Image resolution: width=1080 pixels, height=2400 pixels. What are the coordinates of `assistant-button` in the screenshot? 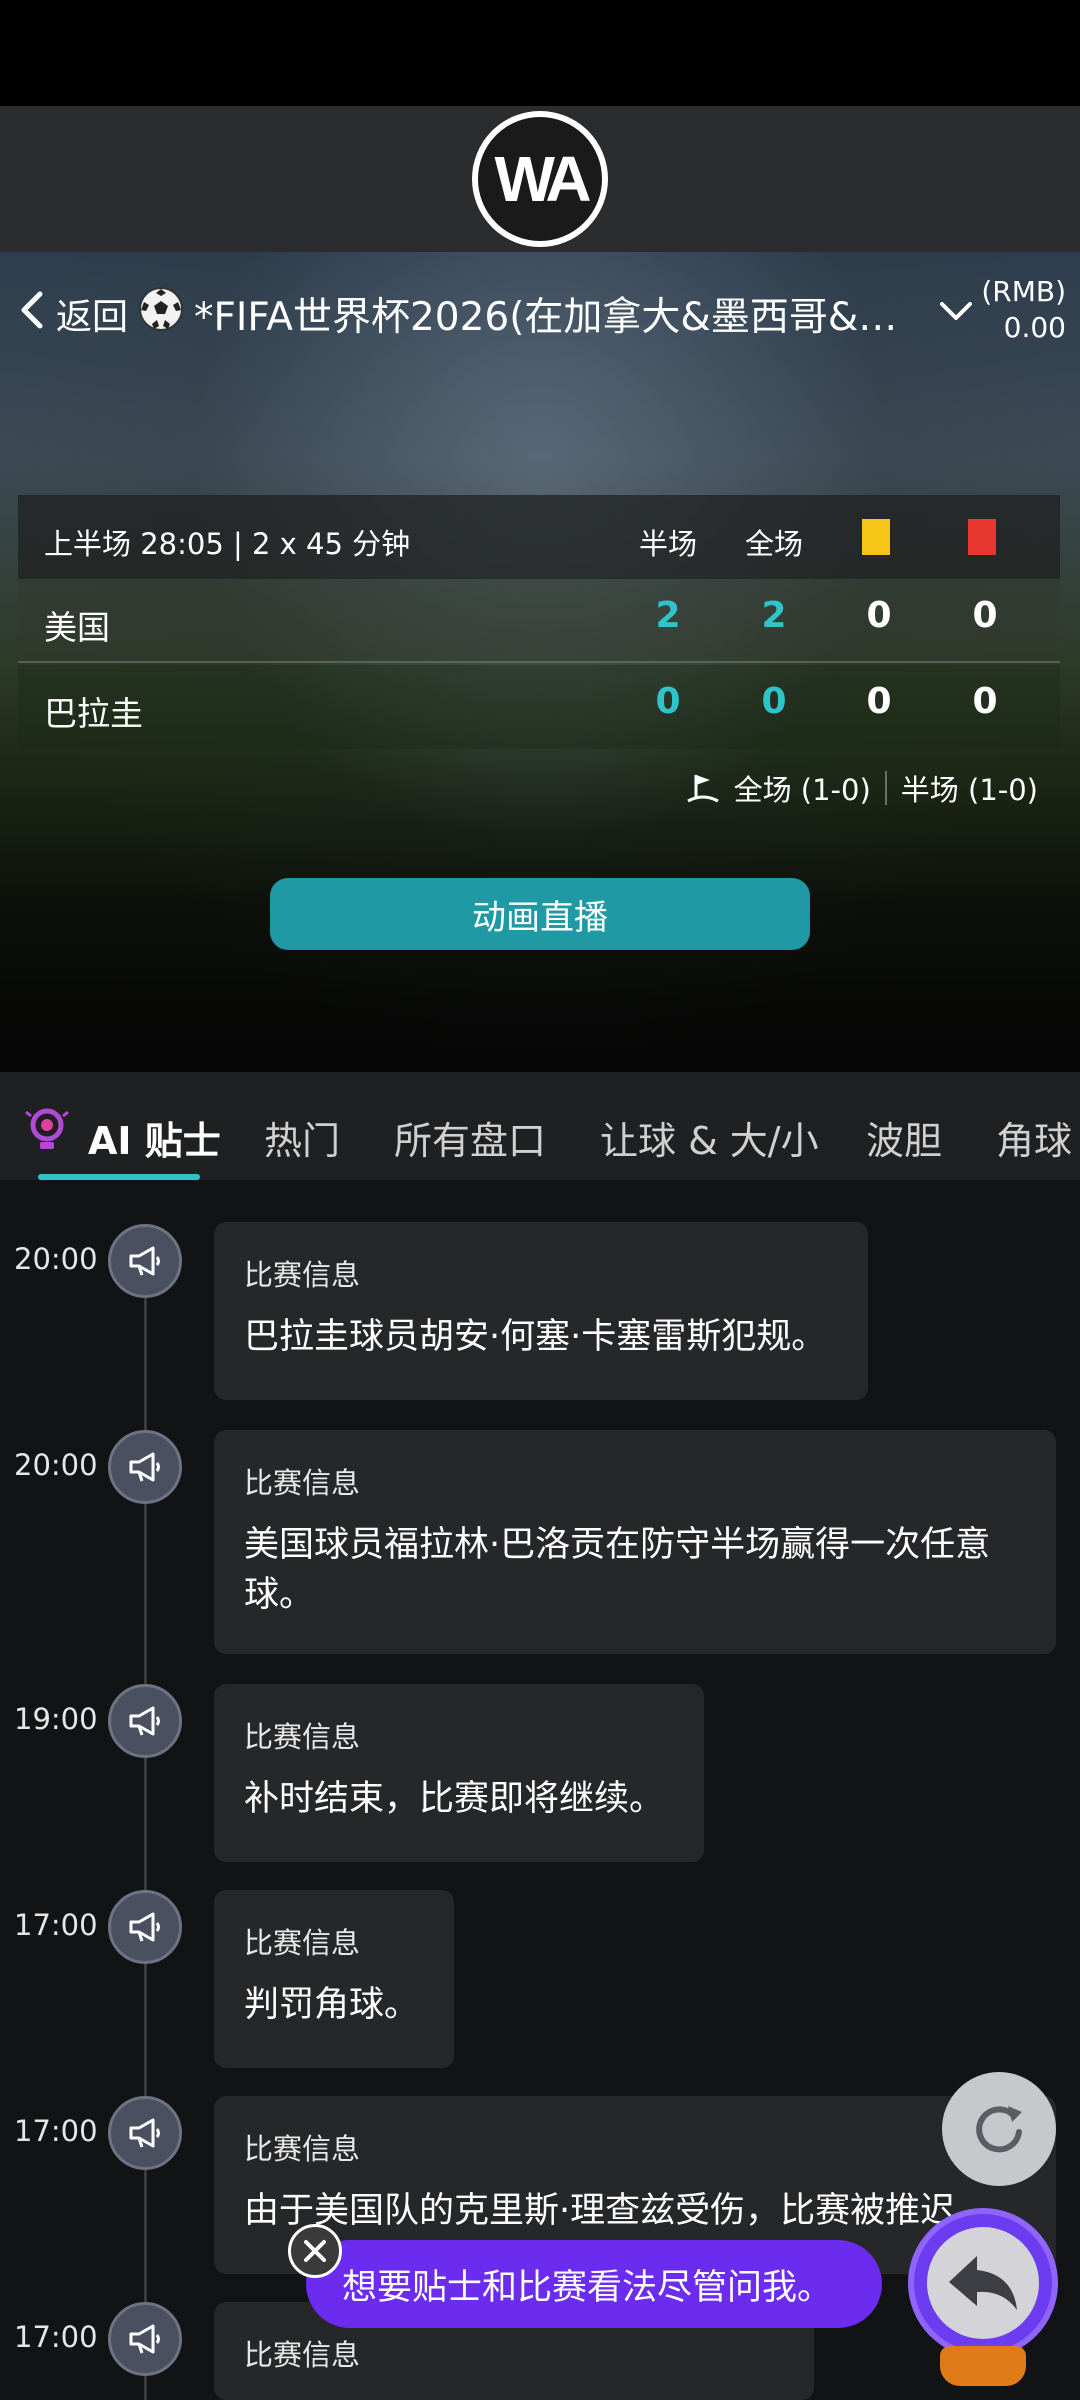 It's located at (983, 2298).